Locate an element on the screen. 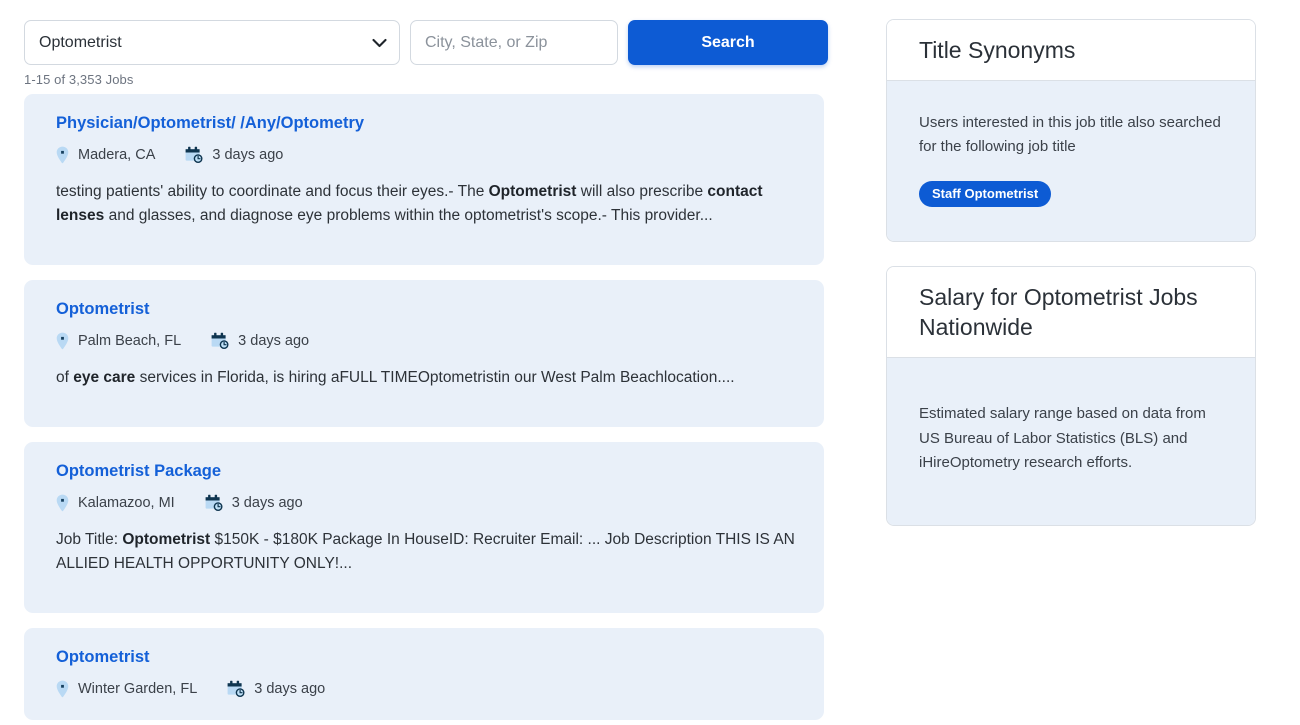  job-location: Winter Garden, FL is located at coordinates (126, 689).